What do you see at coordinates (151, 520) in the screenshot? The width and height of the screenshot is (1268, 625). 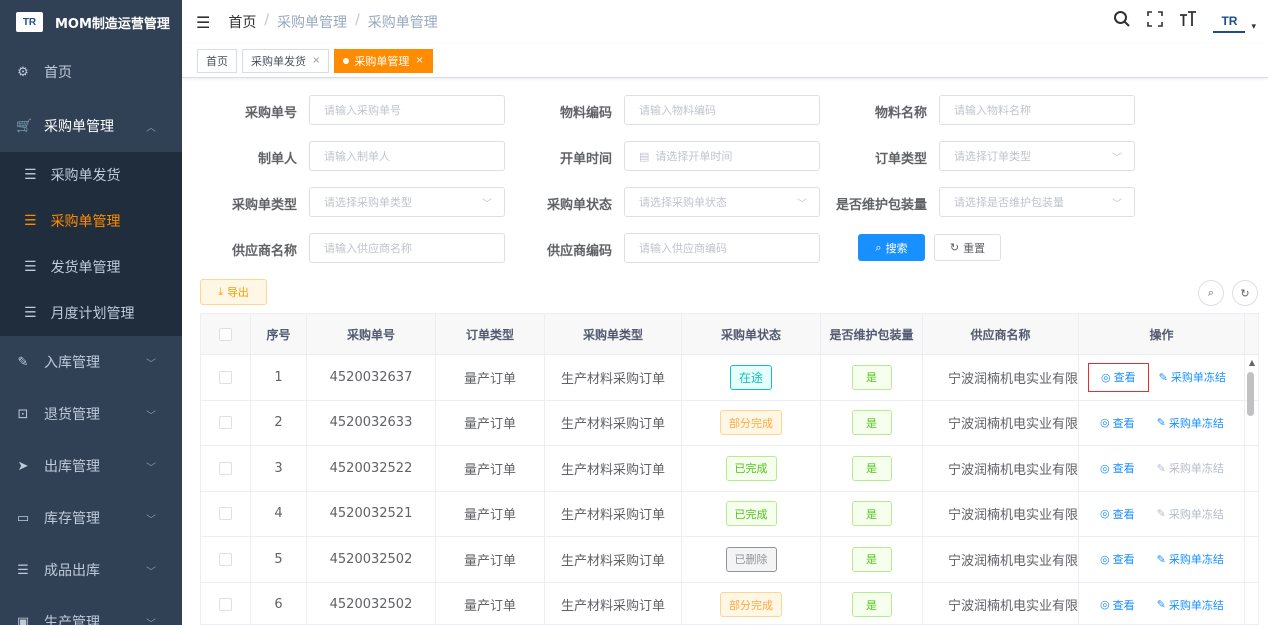 I see `chevron-down-icon: ﹀` at bounding box center [151, 520].